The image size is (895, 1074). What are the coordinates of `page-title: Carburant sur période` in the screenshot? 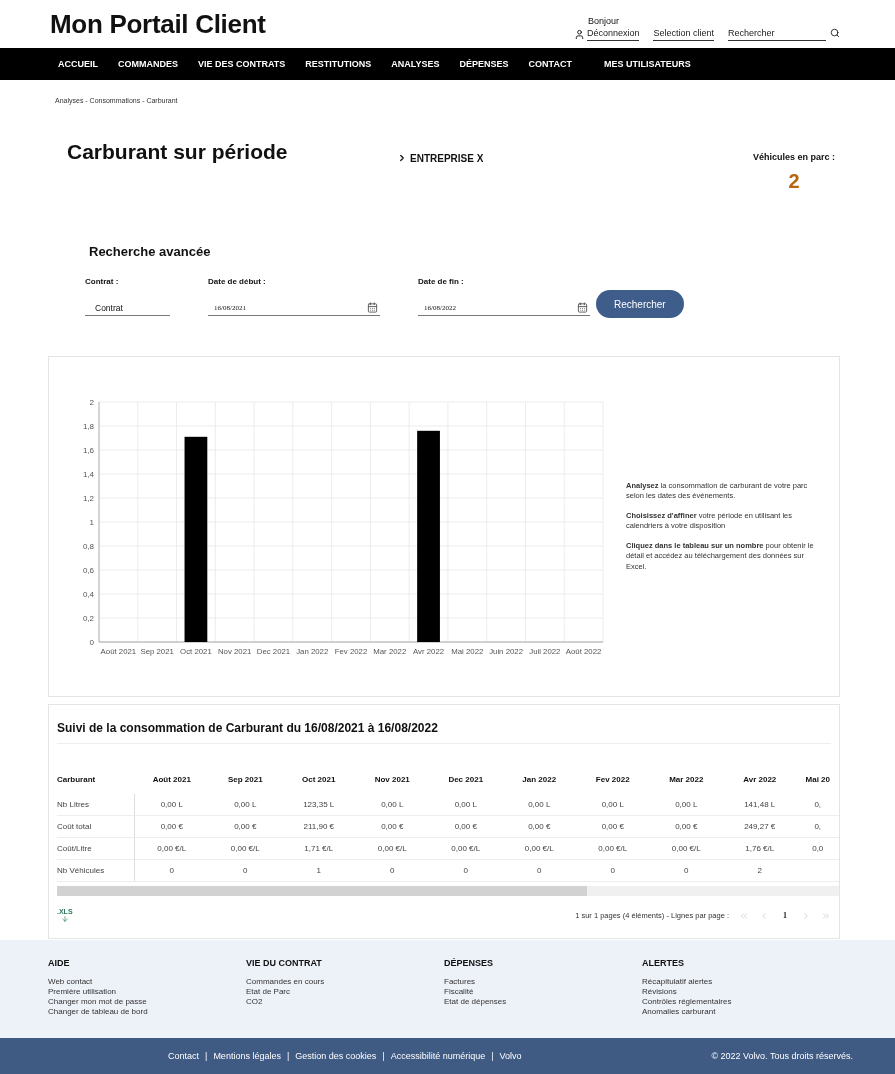 It's located at (178, 152).